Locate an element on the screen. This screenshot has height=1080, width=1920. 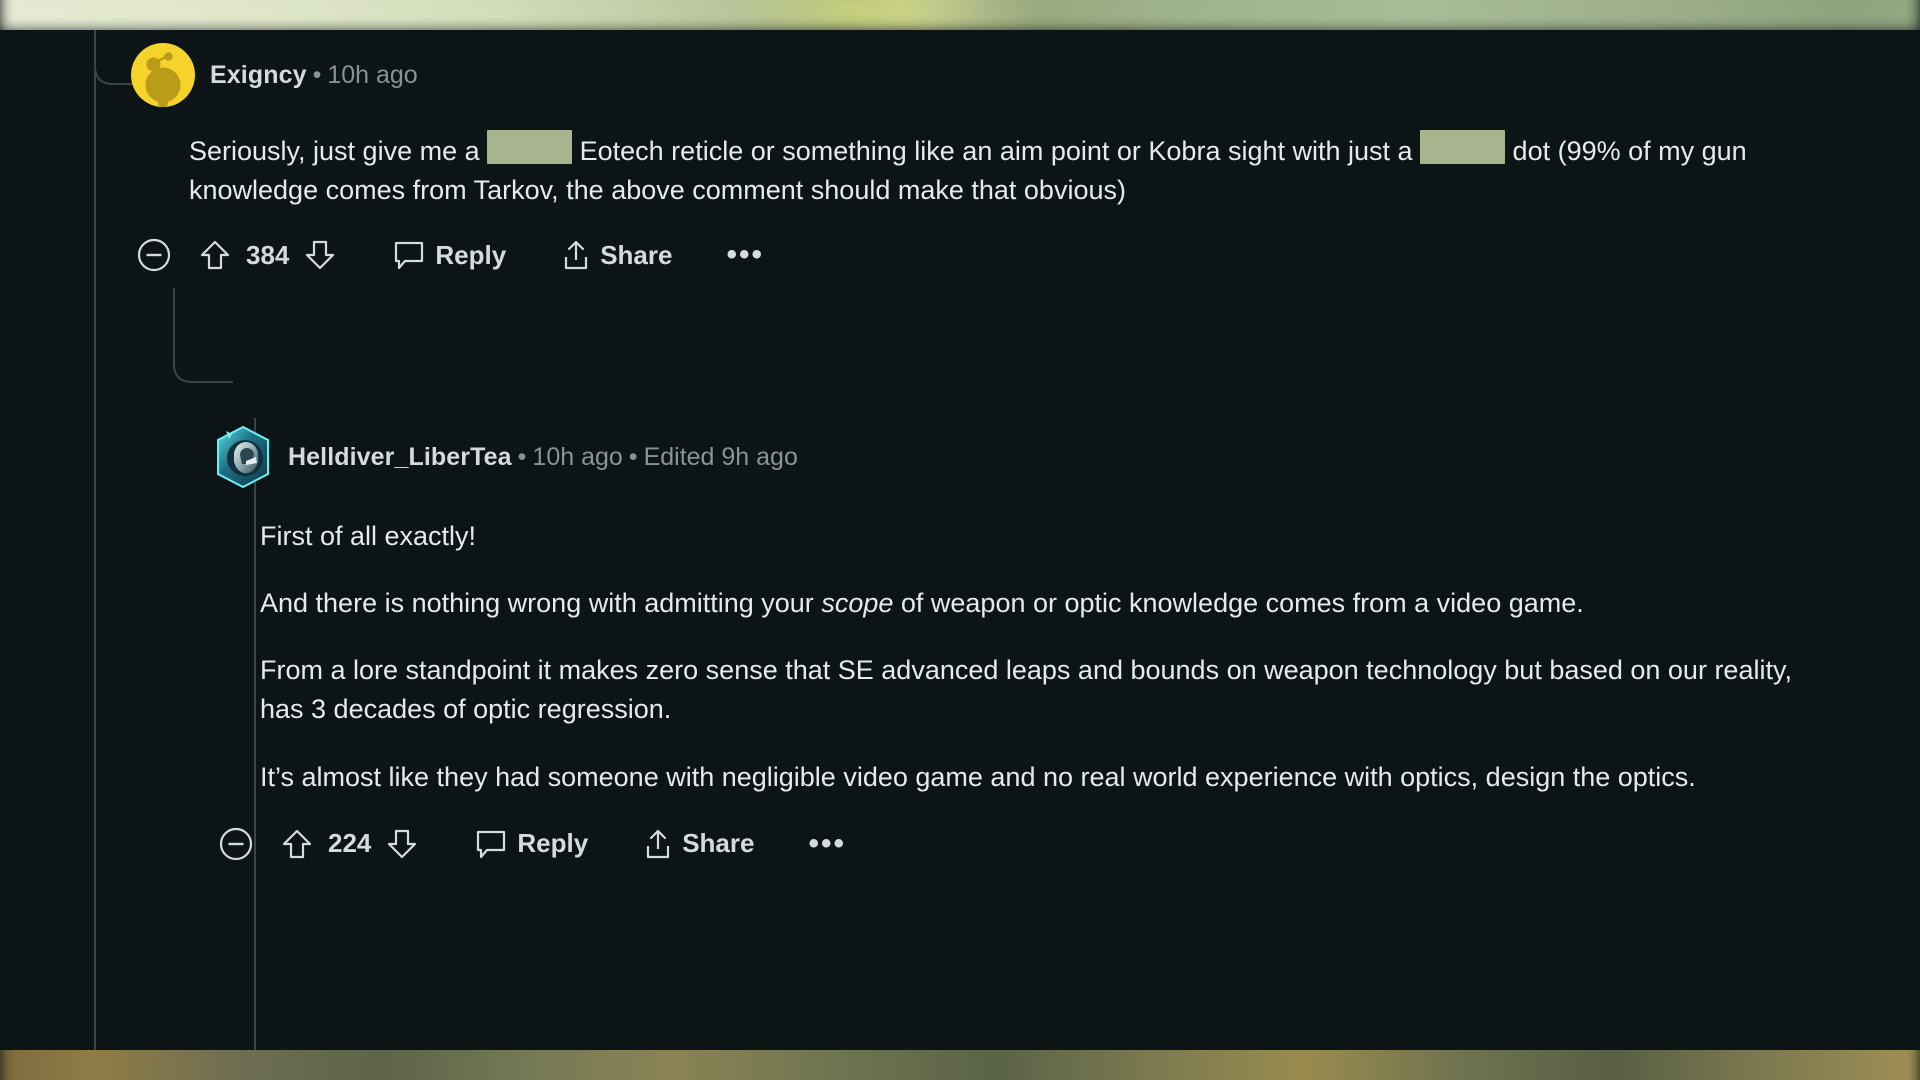
vote-group: 384 is located at coordinates (267, 255).